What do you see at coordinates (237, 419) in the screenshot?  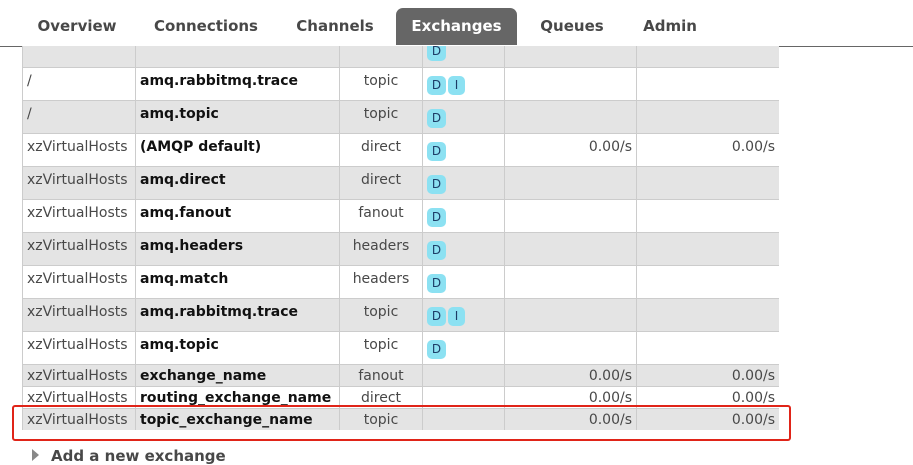 I see `exchange-name-link: topic_exchange_name` at bounding box center [237, 419].